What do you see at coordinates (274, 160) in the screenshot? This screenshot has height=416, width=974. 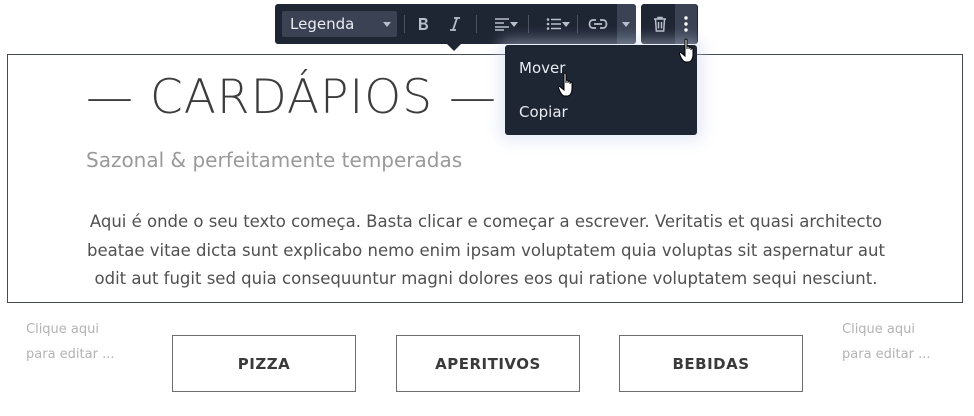 I see `section-subtitle: Sazonal & perfeitamente temperadas` at bounding box center [274, 160].